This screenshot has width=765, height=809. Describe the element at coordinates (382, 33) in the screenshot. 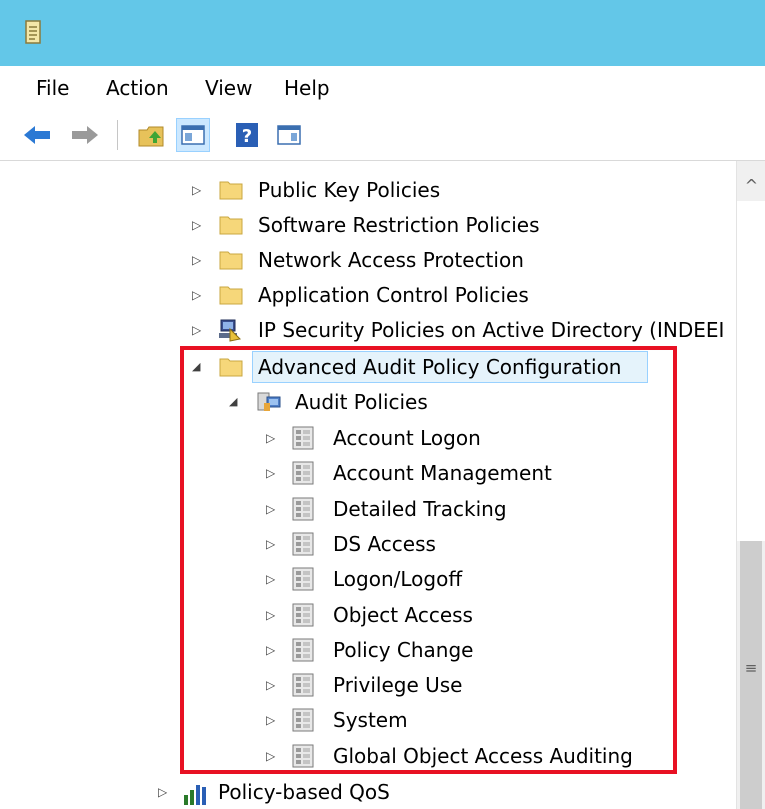

I see `title-bar` at that location.